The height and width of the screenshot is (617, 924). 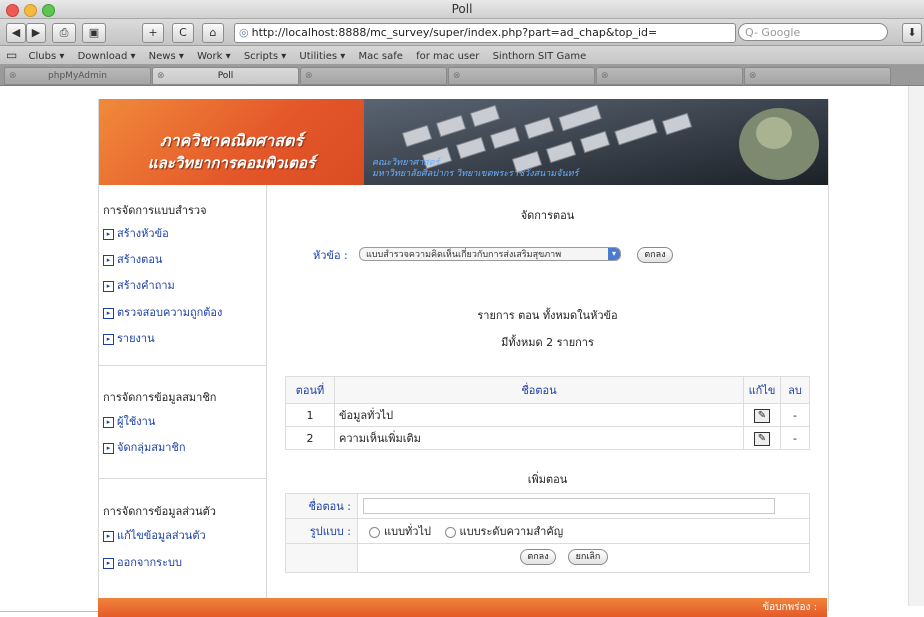 I want to click on col-delete: ลบ, so click(x=795, y=390).